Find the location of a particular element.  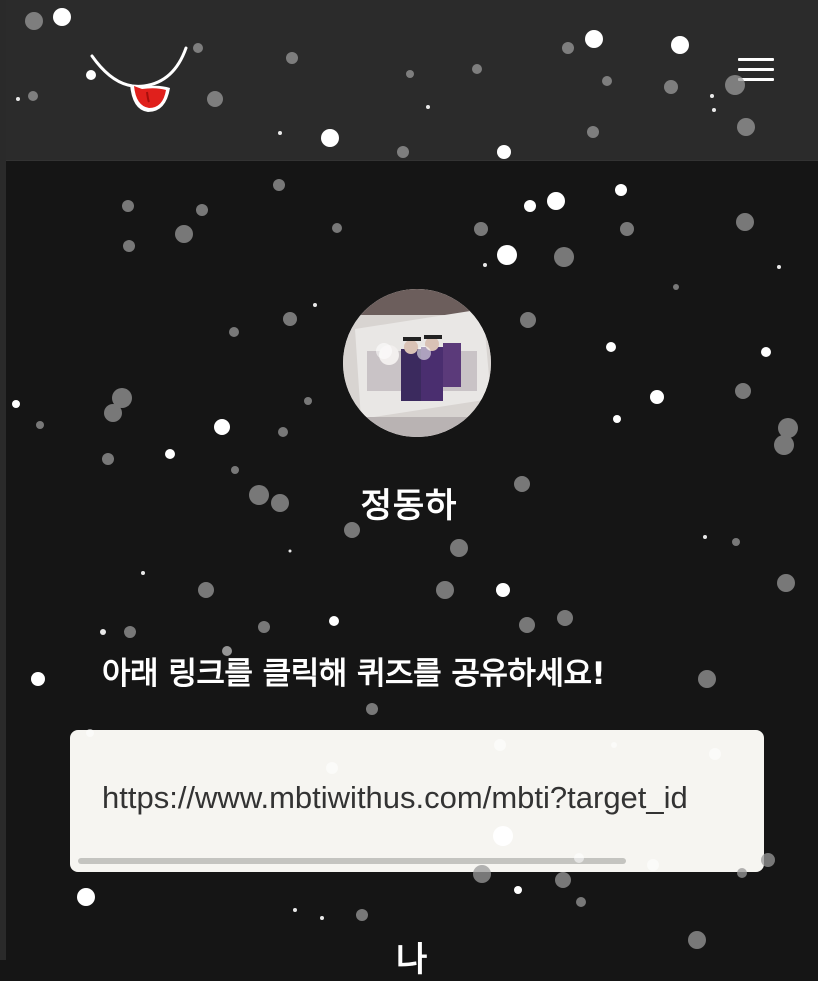

hamburger-menu-icon is located at coordinates (756, 74).